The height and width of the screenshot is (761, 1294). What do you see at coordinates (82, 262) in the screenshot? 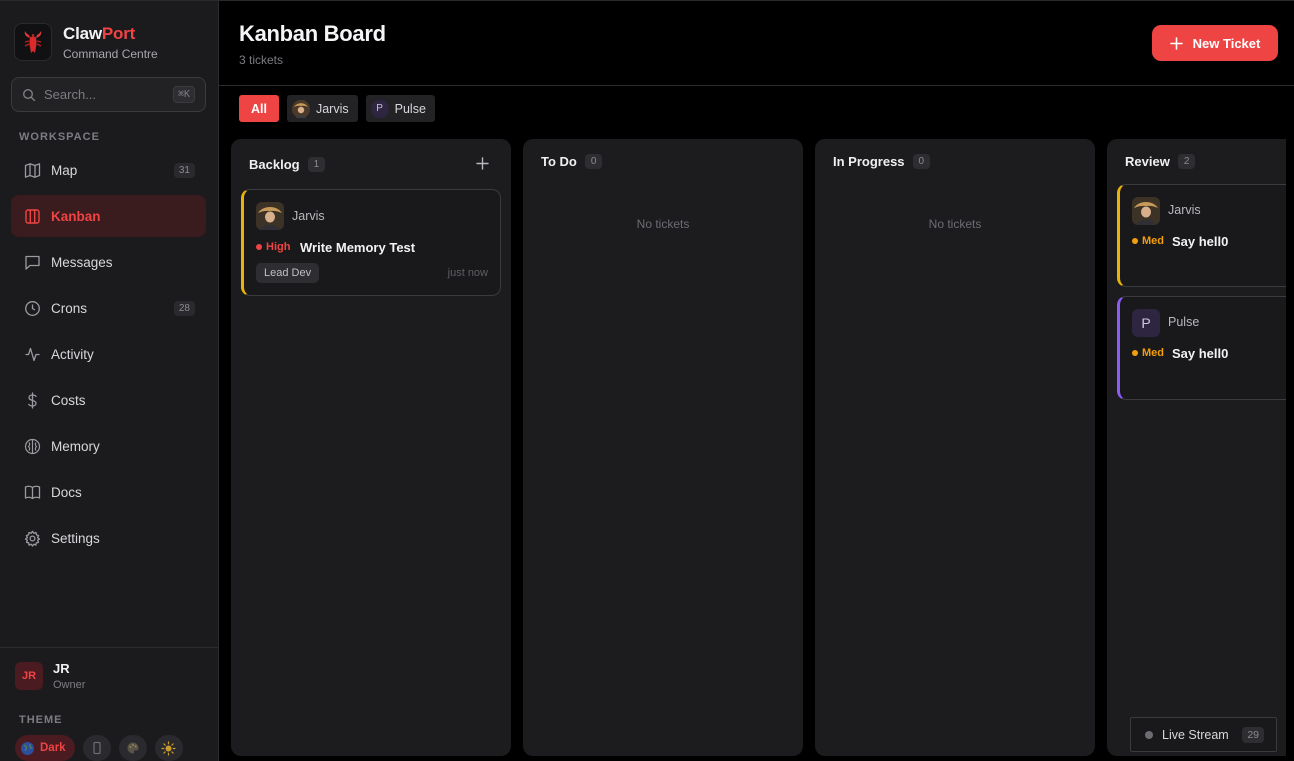
I see `sidebar-item-label: Messages` at bounding box center [82, 262].